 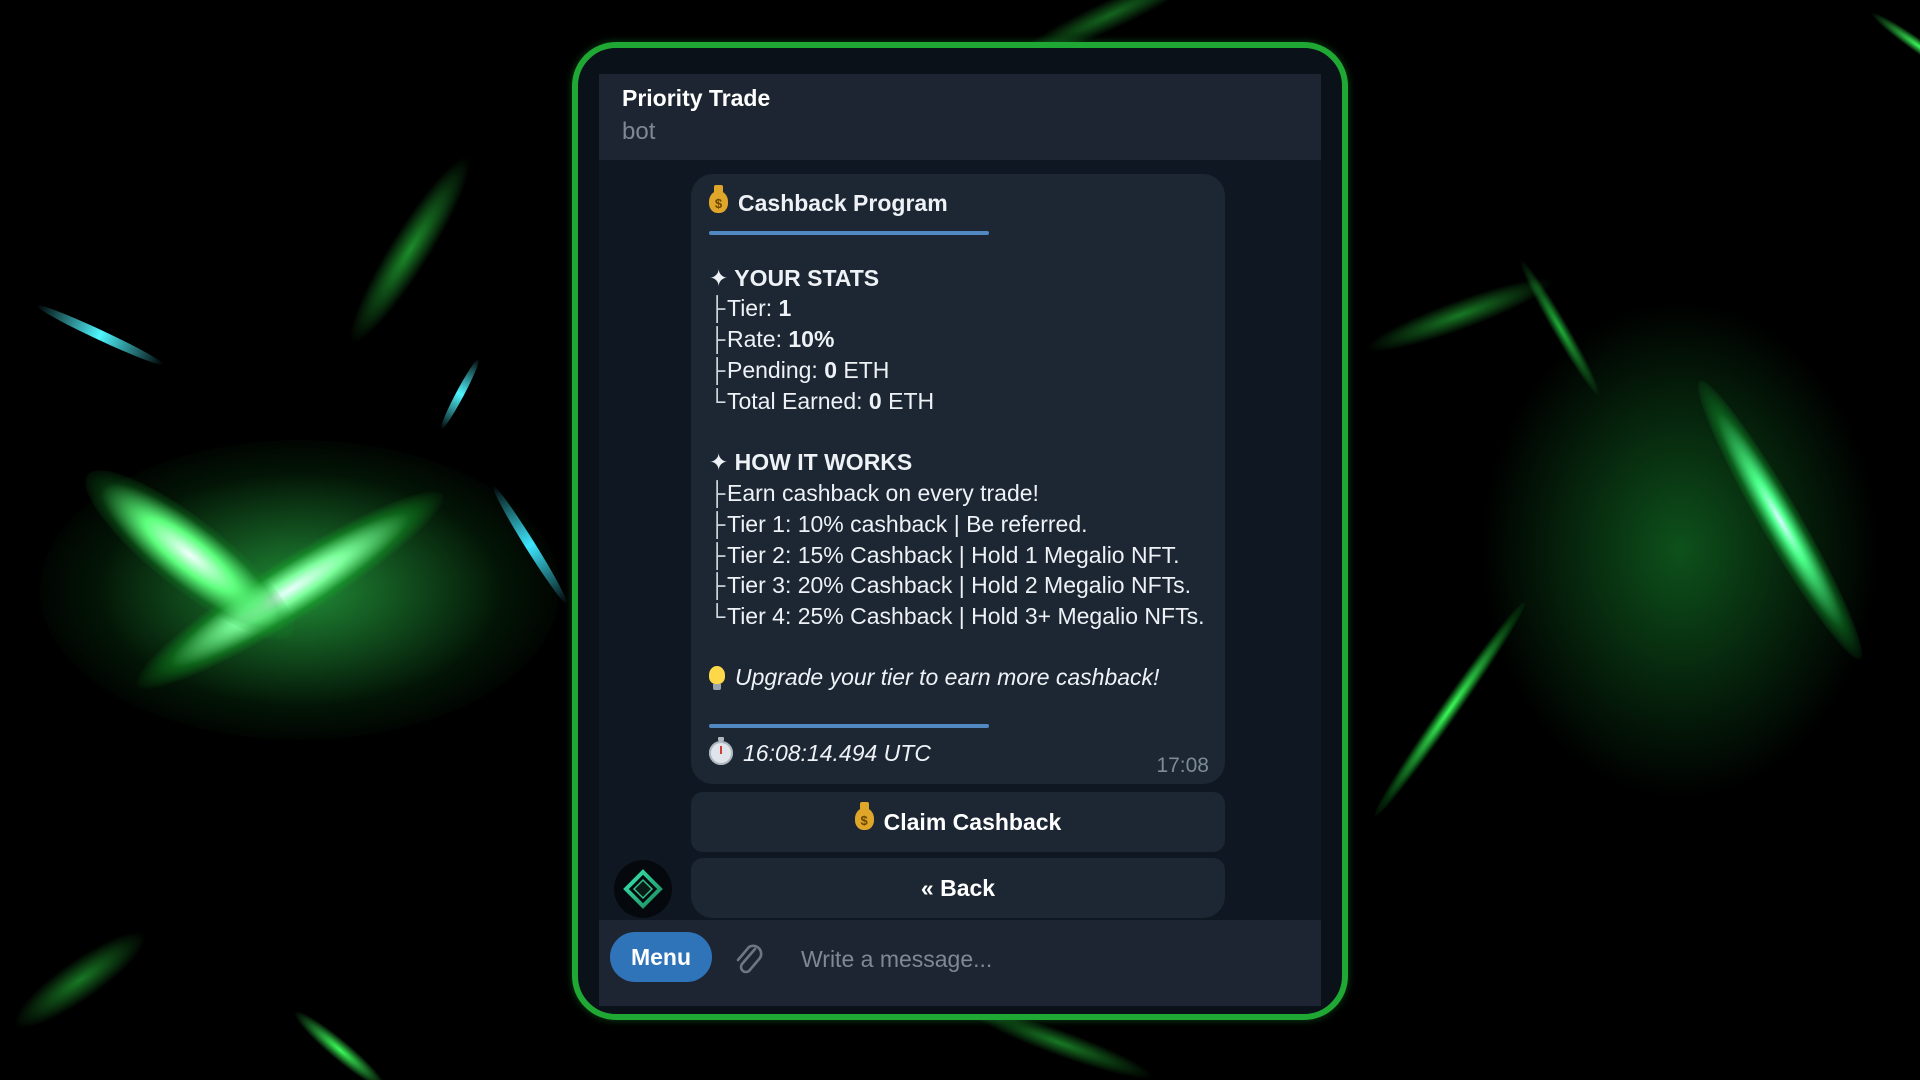 What do you see at coordinates (717, 677) in the screenshot?
I see `light-bulb-icon` at bounding box center [717, 677].